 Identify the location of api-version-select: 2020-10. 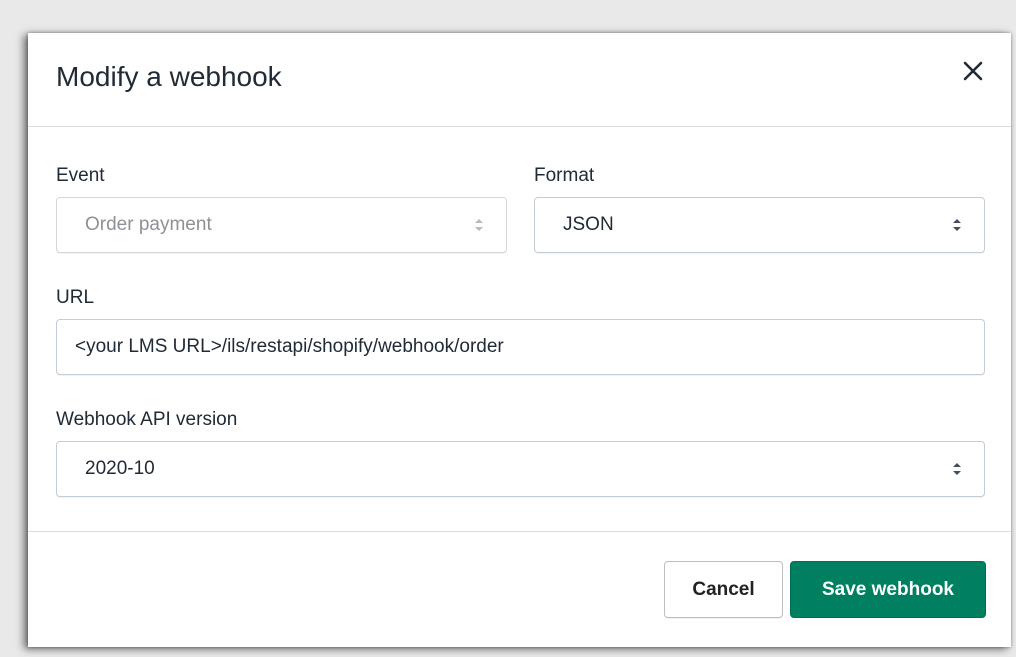
(520, 469).